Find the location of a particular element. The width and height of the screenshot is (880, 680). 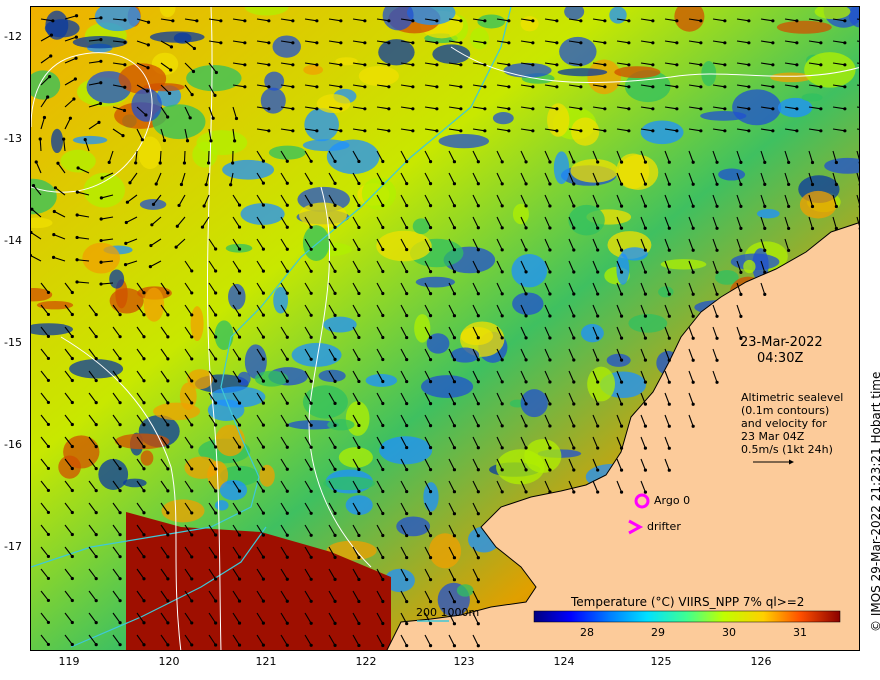

latitude-tick: -17 is located at coordinates (13, 546).